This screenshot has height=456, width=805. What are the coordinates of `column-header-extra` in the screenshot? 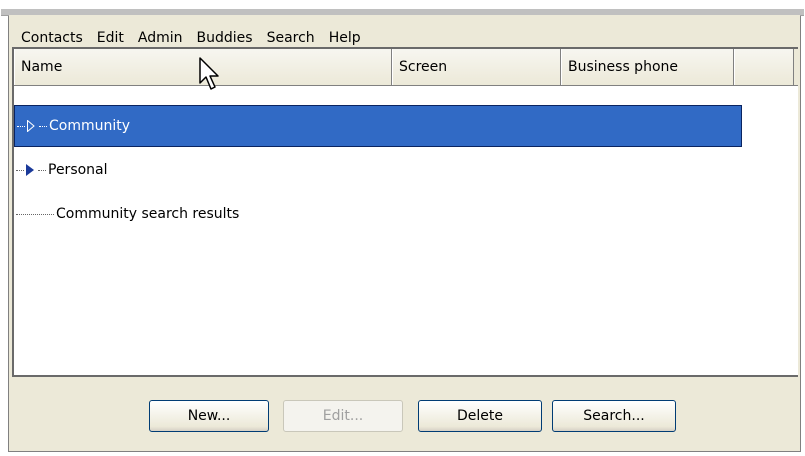 It's located at (764, 67).